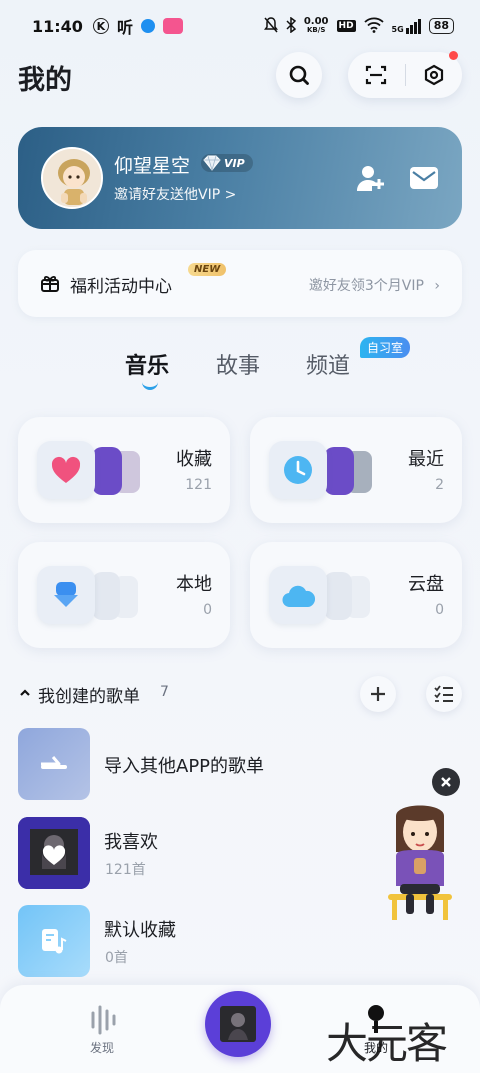 The height and width of the screenshot is (1073, 480). Describe the element at coordinates (374, 285) in the screenshot. I see `welfare-promo: 邀好友领3个月VIP ›` at that location.